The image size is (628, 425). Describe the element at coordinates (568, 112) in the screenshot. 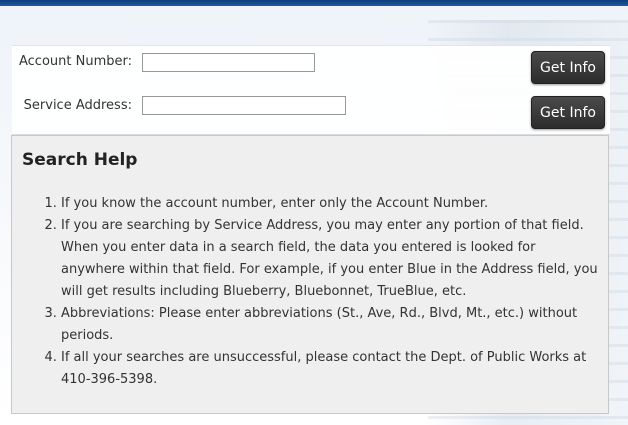

I see `address-get-info-button: Get Info` at that location.